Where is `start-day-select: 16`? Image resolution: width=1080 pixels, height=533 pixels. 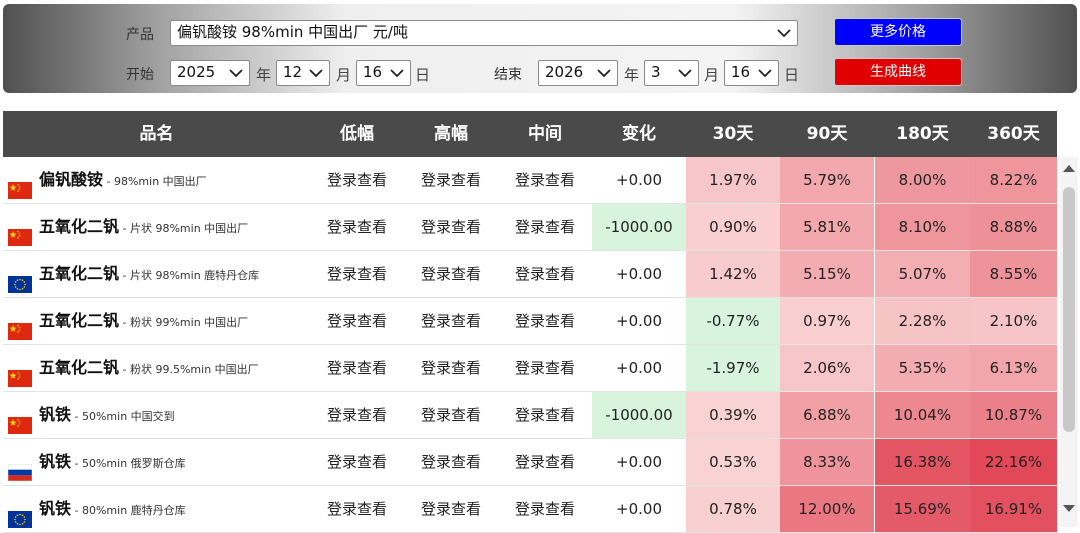
start-day-select: 16 is located at coordinates (383, 73).